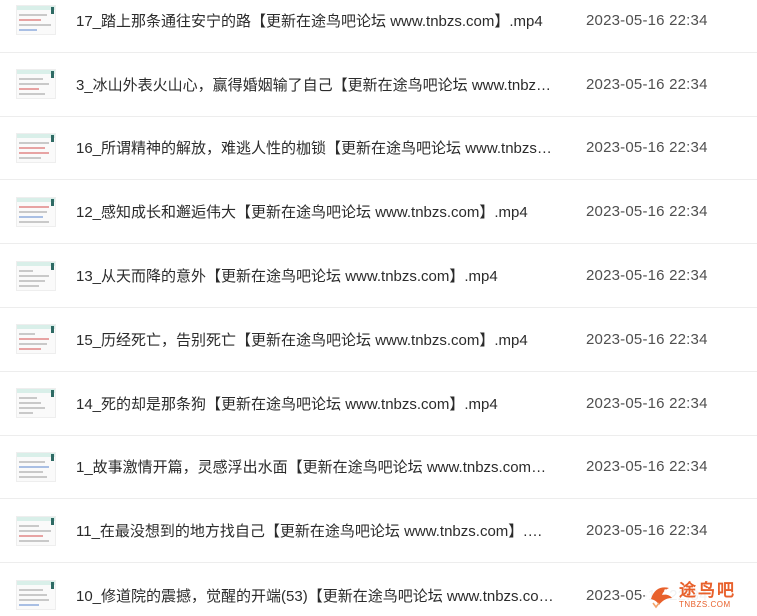 This screenshot has height=616, width=757. Describe the element at coordinates (315, 339) in the screenshot. I see `file-name: 15_历经死亡，告别死亡【更新在途鸟吧论坛 www.tnbzs.com】.mp4` at that location.